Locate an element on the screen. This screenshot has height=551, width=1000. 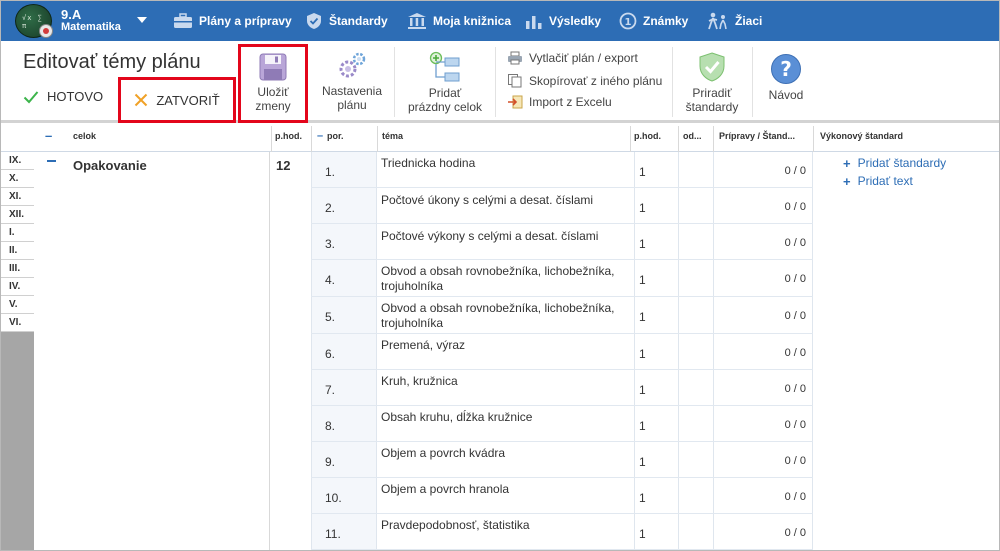
bar-chart-icon is located at coordinates (534, 22).